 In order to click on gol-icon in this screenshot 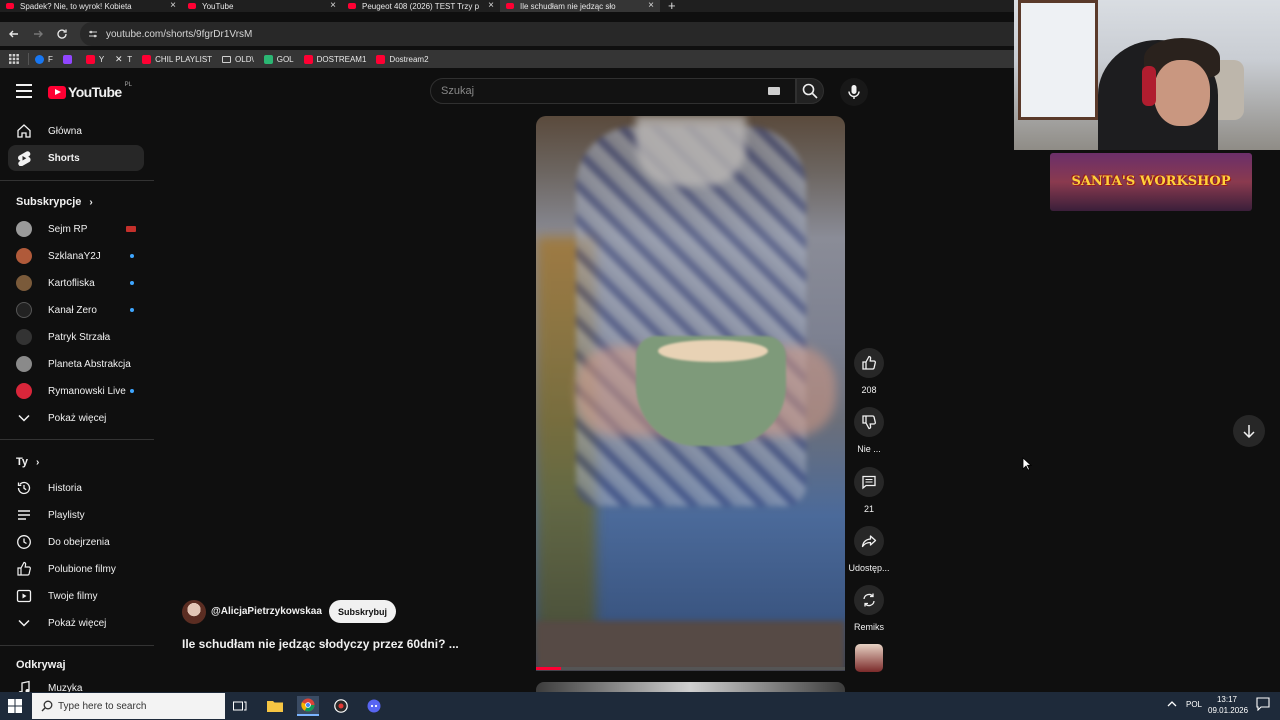, I will do `click(268, 59)`.